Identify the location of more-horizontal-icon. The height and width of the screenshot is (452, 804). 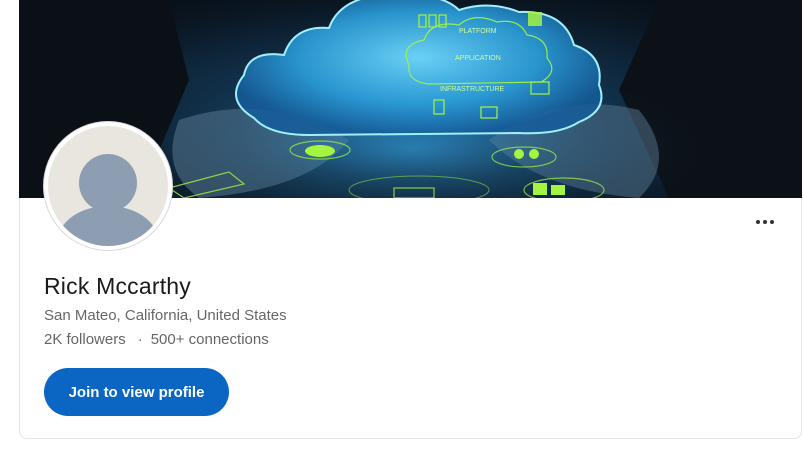
(758, 222).